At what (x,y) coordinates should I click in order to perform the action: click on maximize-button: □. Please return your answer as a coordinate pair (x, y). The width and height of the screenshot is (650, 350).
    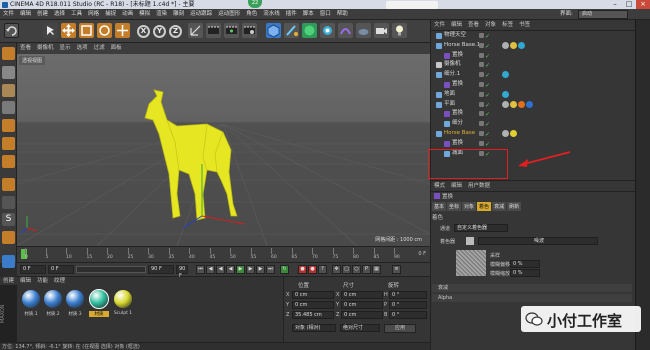
    Looking at the image, I should click on (629, 4).